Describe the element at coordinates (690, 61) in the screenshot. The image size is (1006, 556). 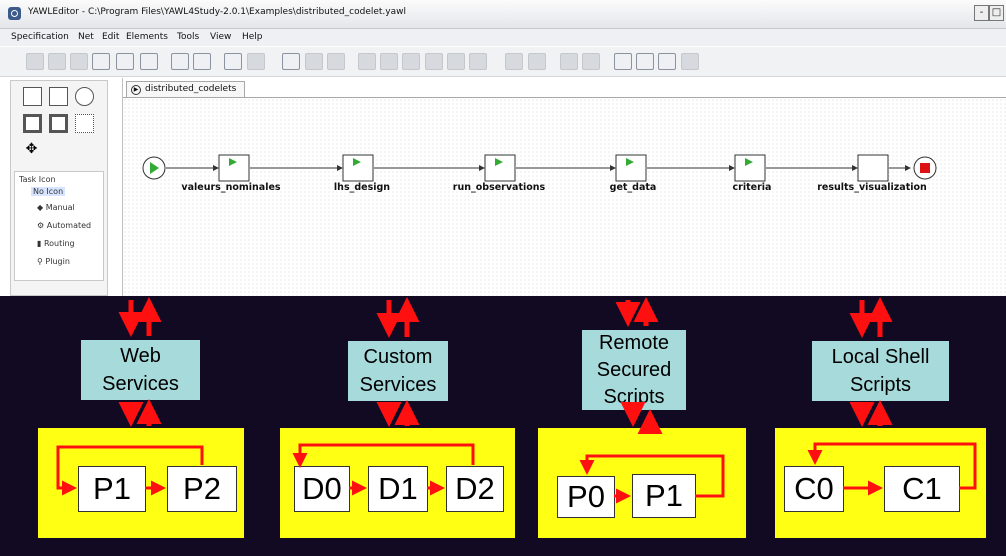
I see `zoom-fit-icon` at that location.